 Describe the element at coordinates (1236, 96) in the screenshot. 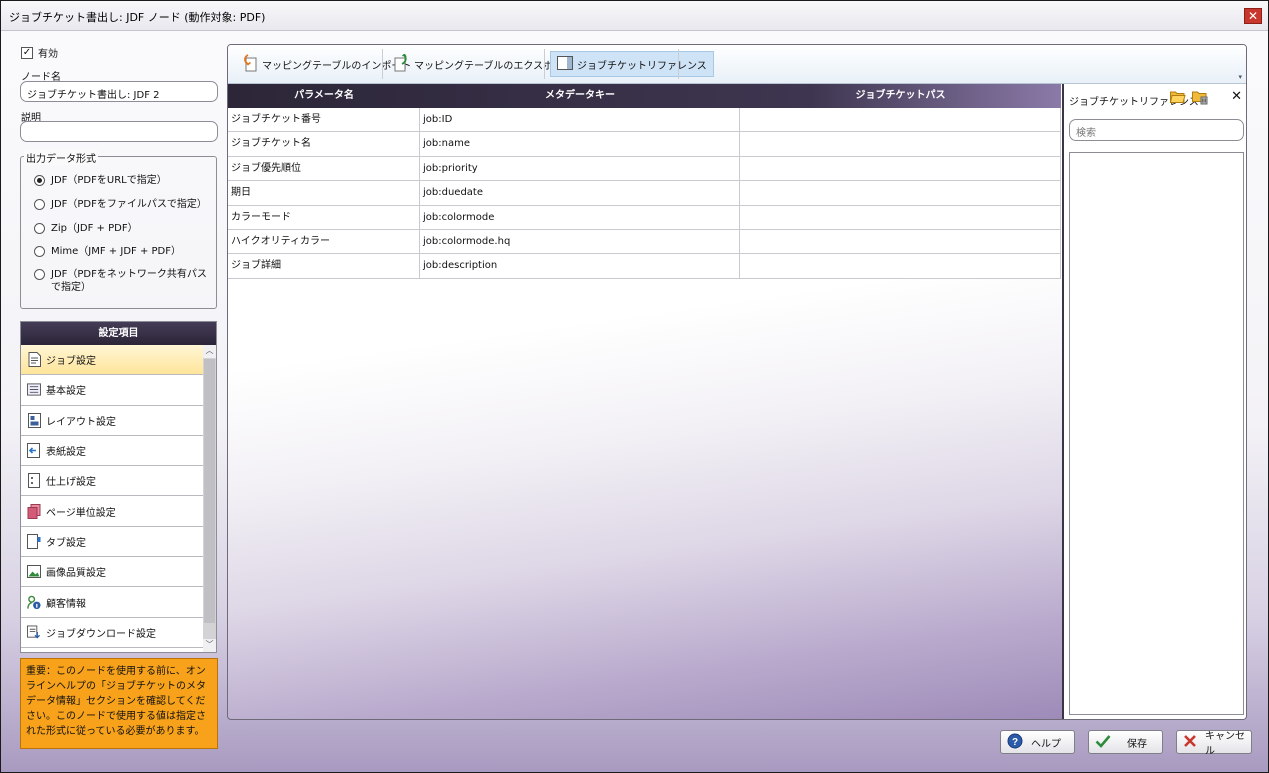

I see `reference-panel-close-button: ✕` at that location.